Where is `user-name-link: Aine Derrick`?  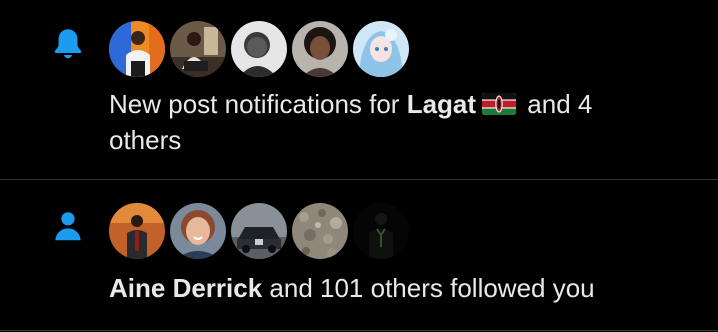 user-name-link: Aine Derrick is located at coordinates (185, 288).